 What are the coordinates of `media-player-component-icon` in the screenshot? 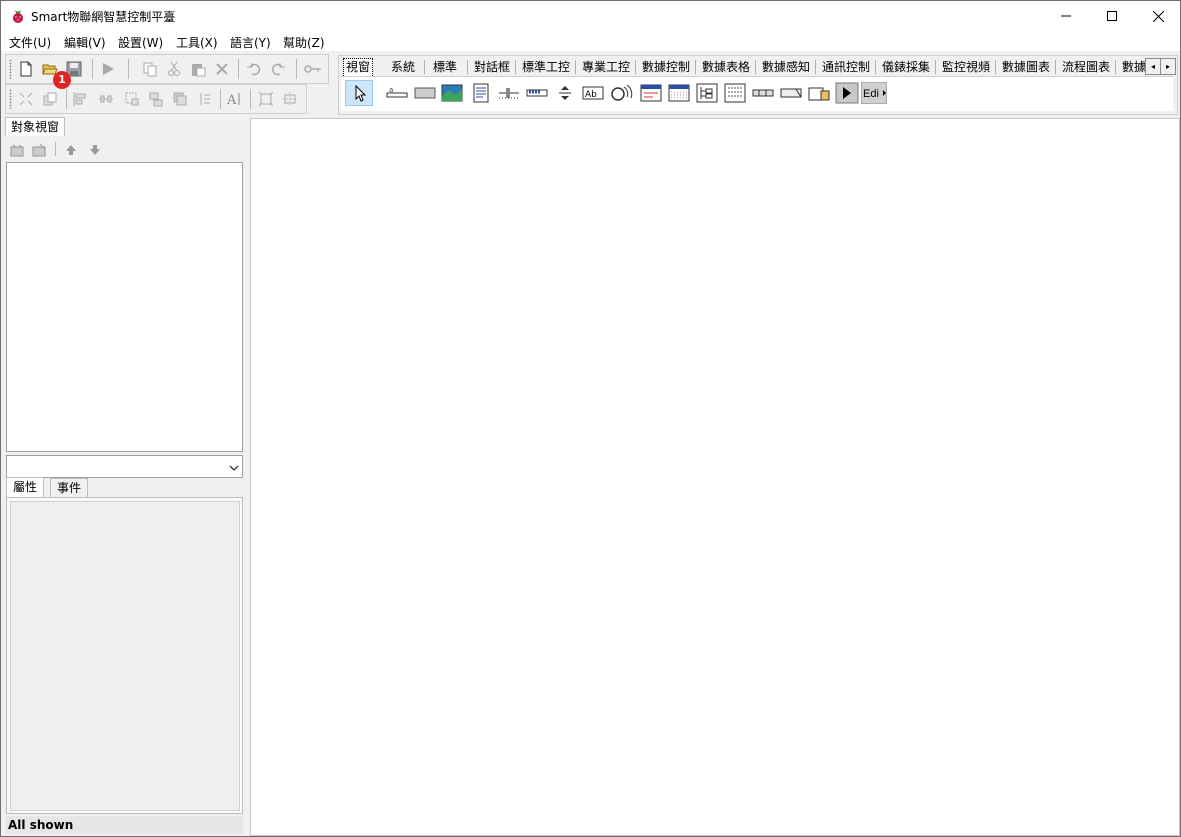 It's located at (847, 93).